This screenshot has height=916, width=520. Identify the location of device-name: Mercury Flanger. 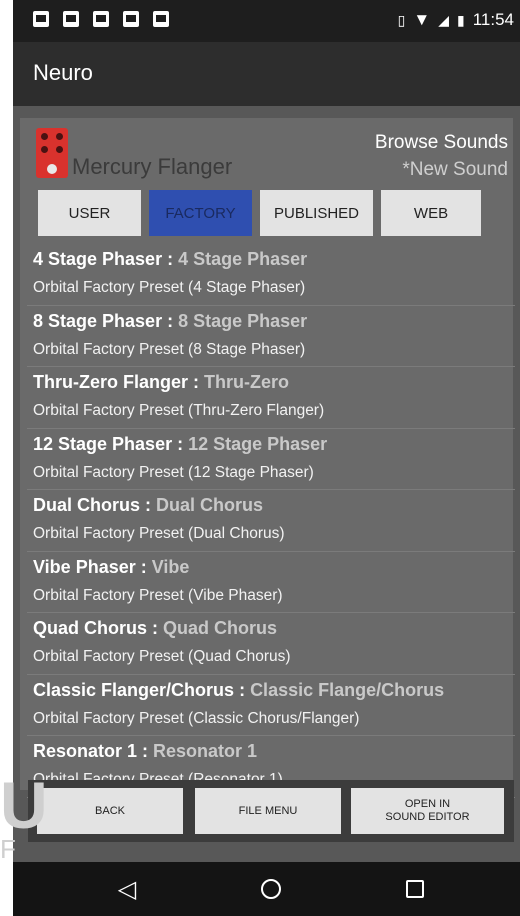
(152, 166).